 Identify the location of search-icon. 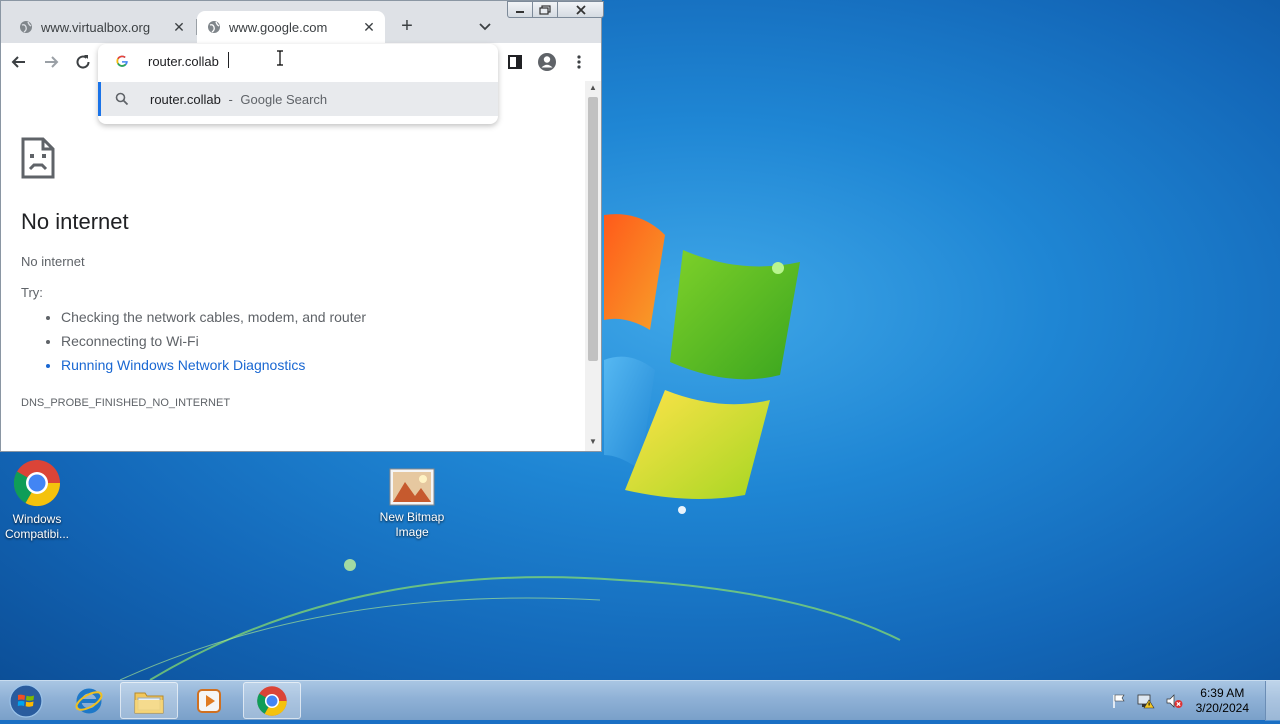
(122, 99).